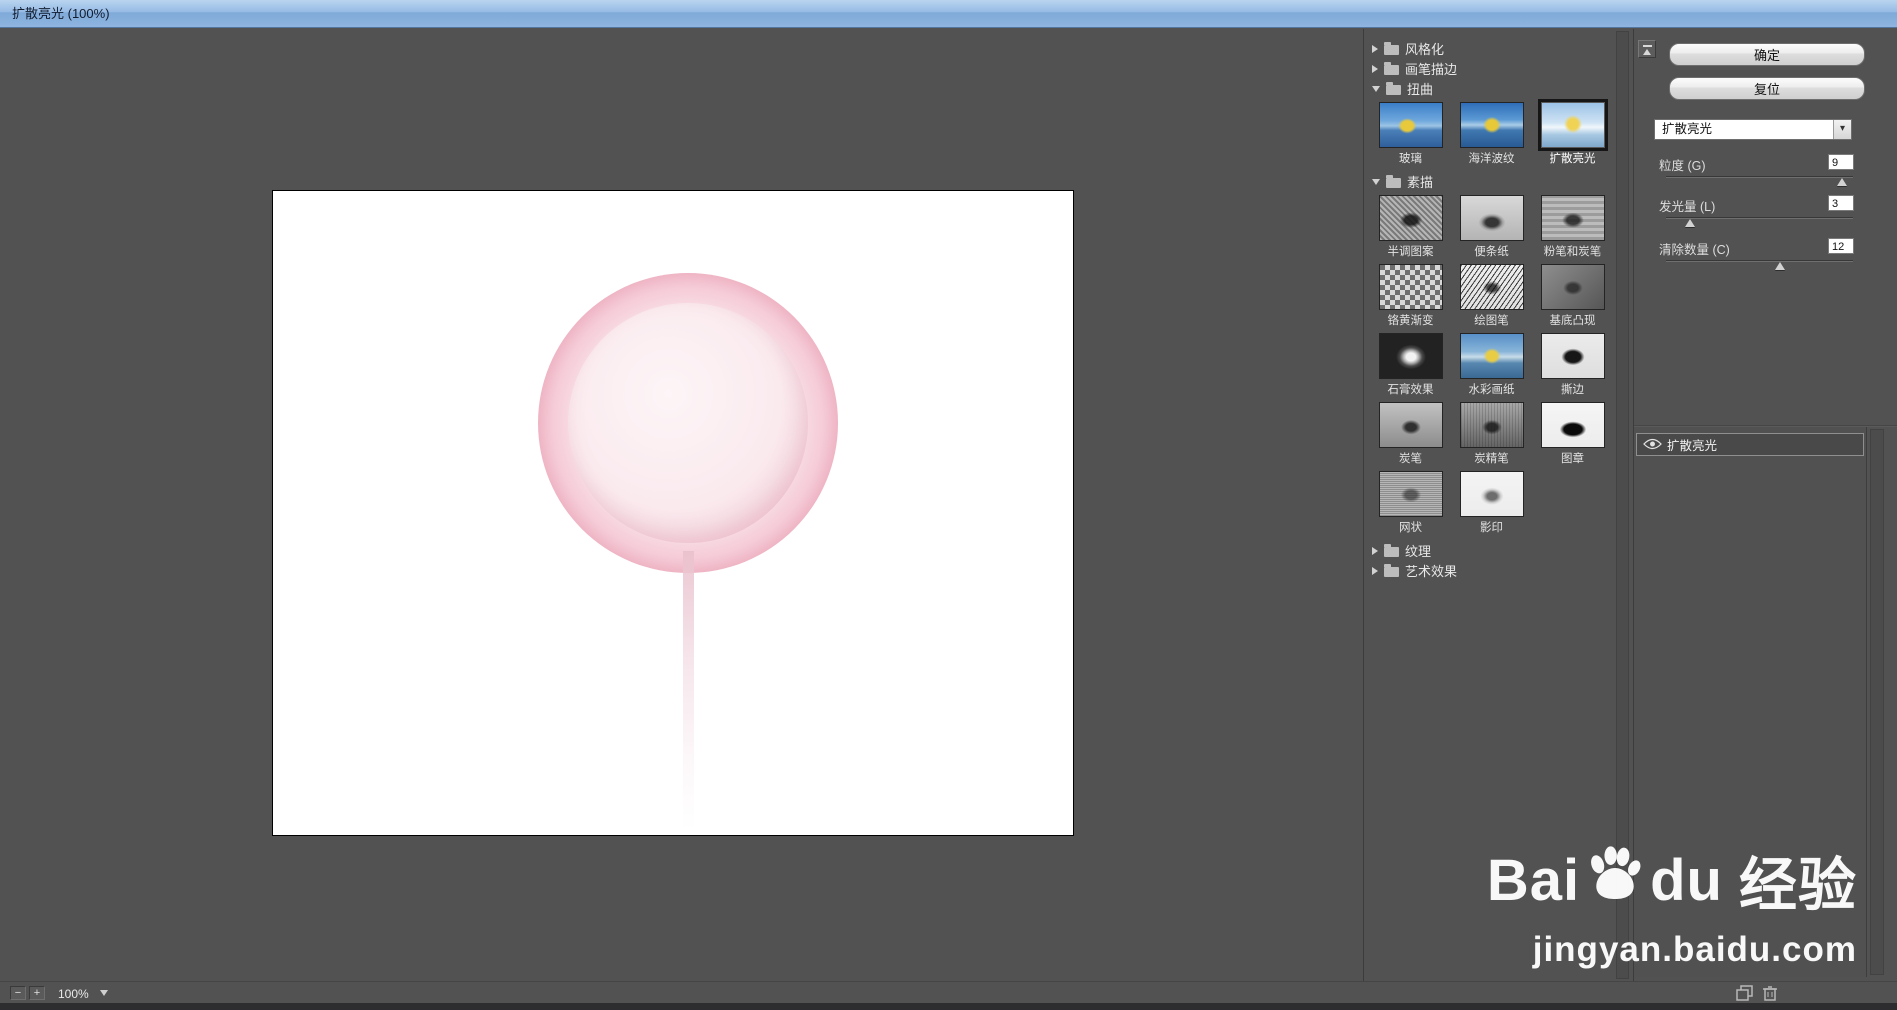  What do you see at coordinates (1572, 365) in the screenshot?
I see `filter-thumbnail: 撕边` at bounding box center [1572, 365].